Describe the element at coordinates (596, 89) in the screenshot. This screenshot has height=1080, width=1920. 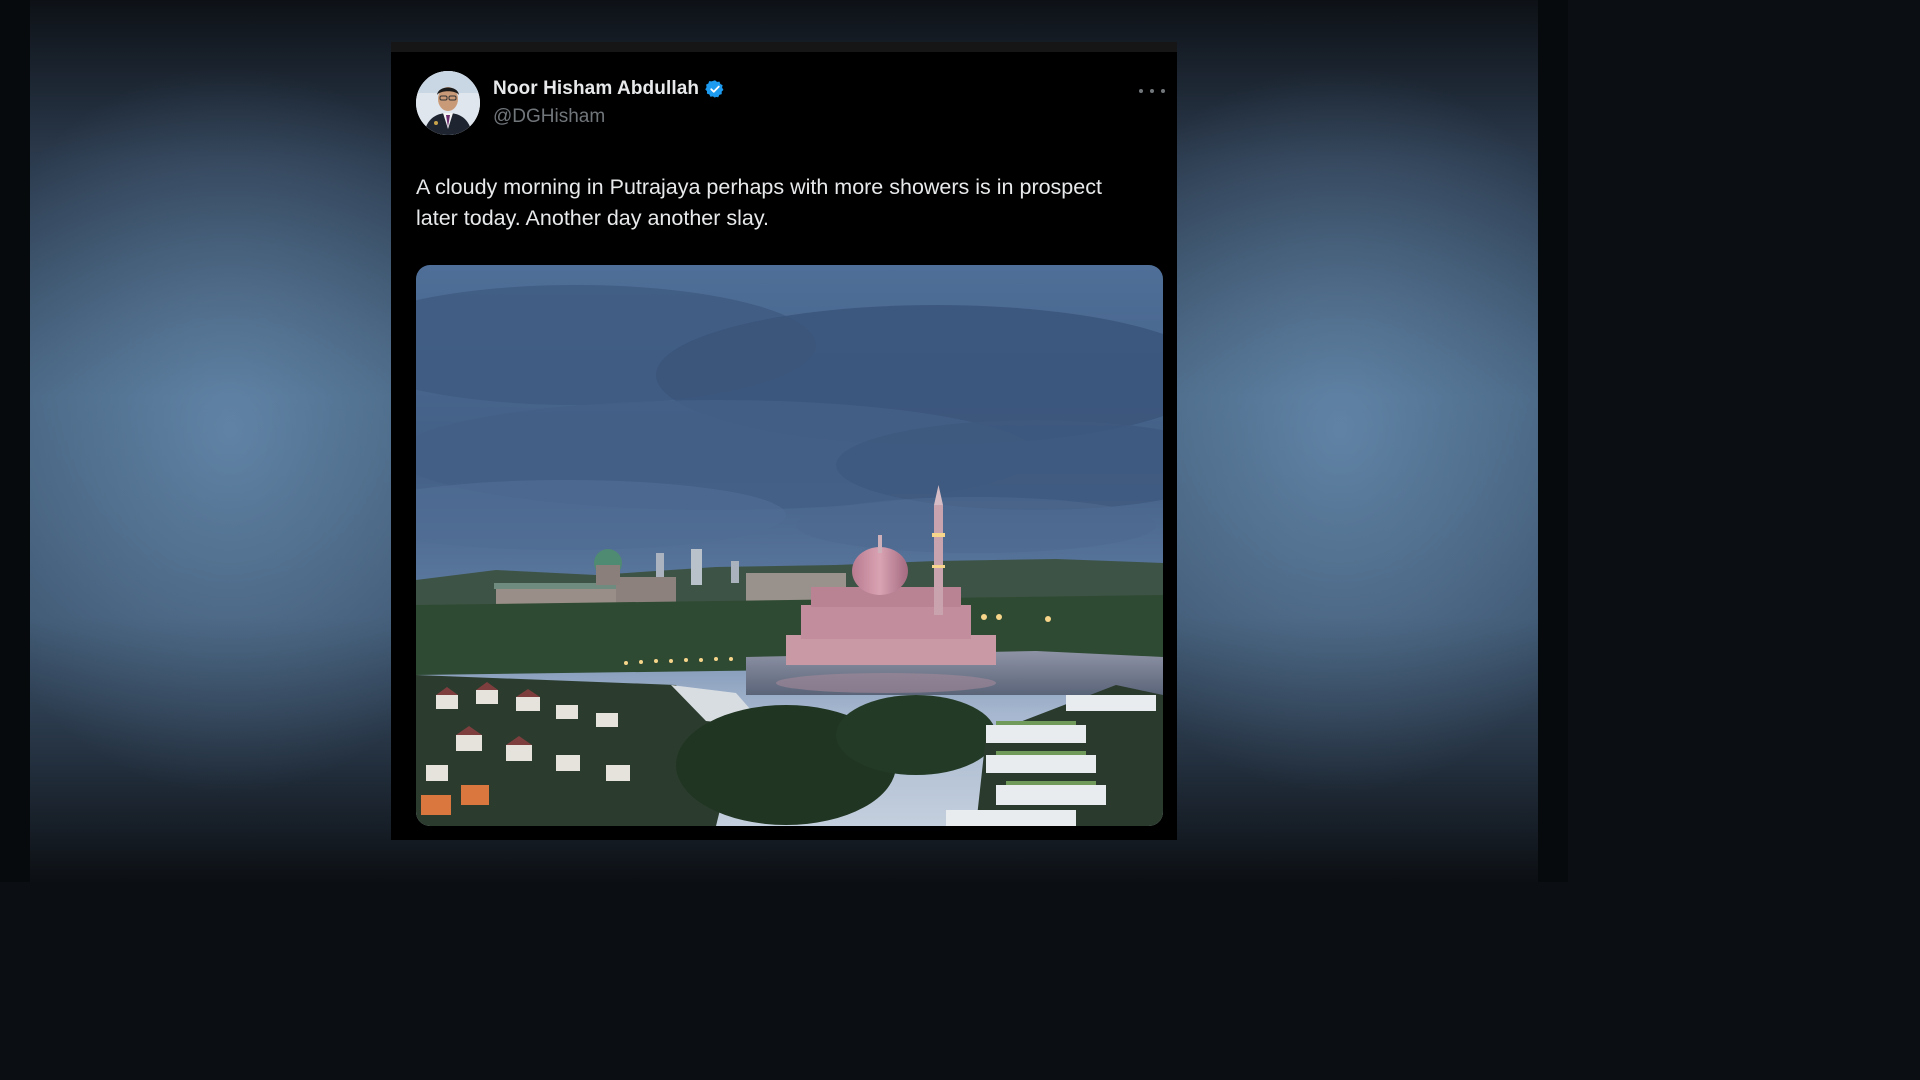
I see `author-name: Noor Hisham Abdullah` at that location.